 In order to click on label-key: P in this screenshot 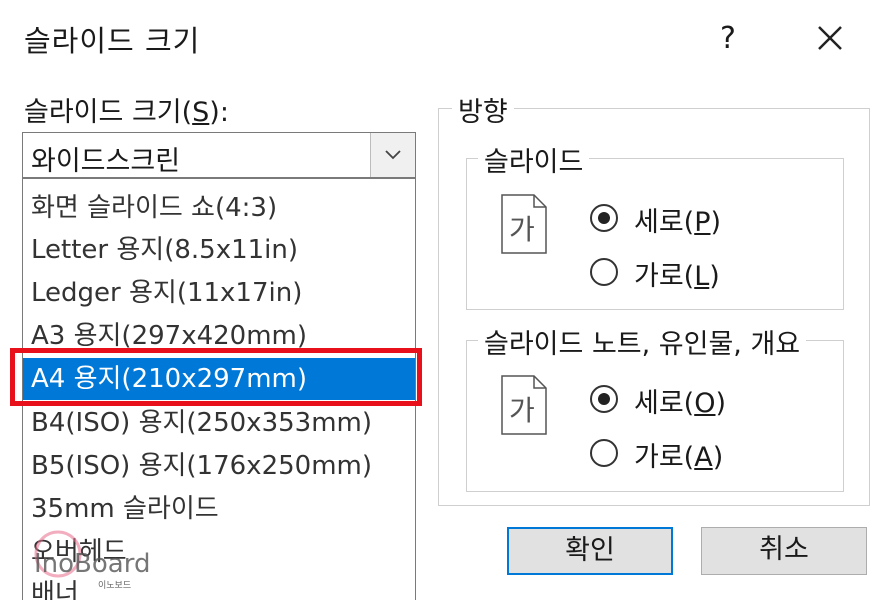, I will do `click(702, 222)`.